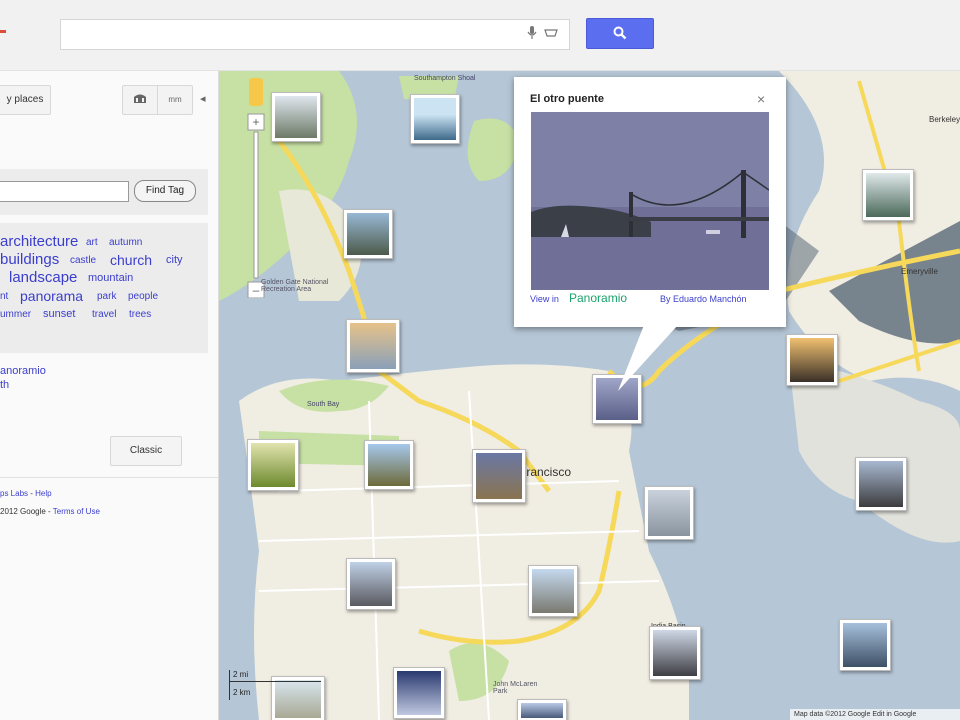 The height and width of the screenshot is (720, 960). I want to click on divider, so click(109, 477).